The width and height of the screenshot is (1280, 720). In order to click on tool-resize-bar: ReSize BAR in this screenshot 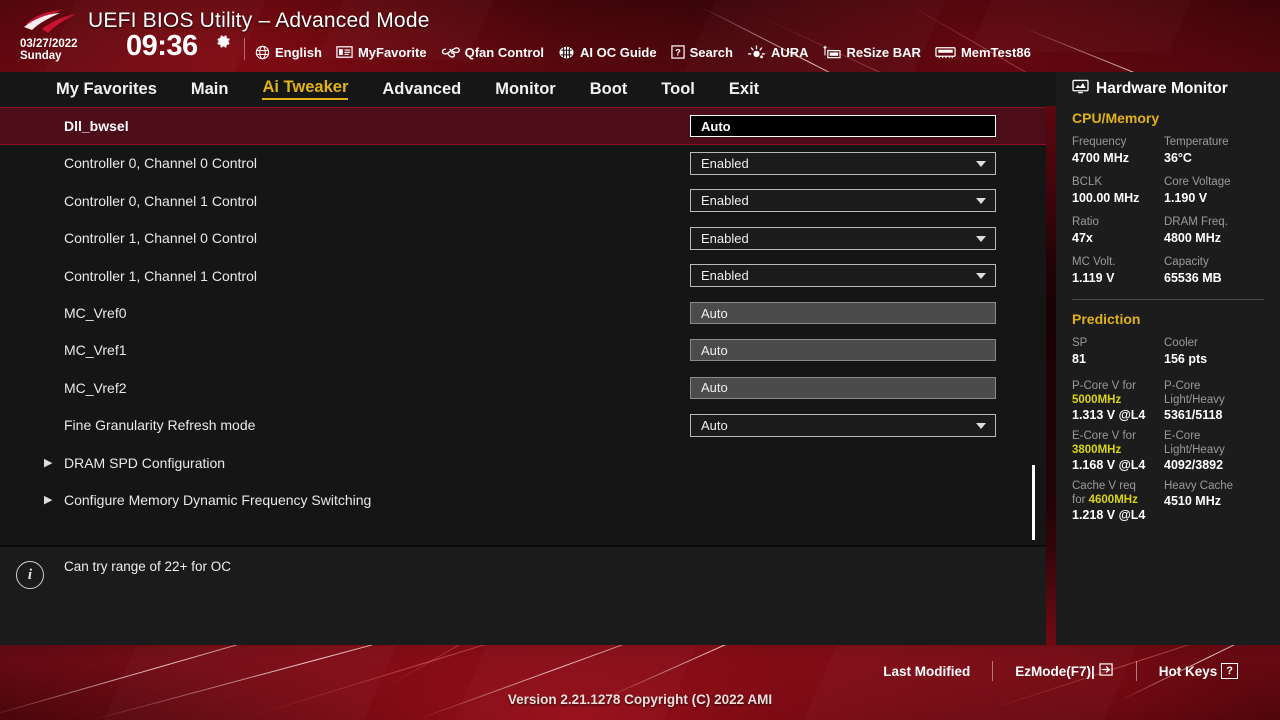, I will do `click(871, 52)`.